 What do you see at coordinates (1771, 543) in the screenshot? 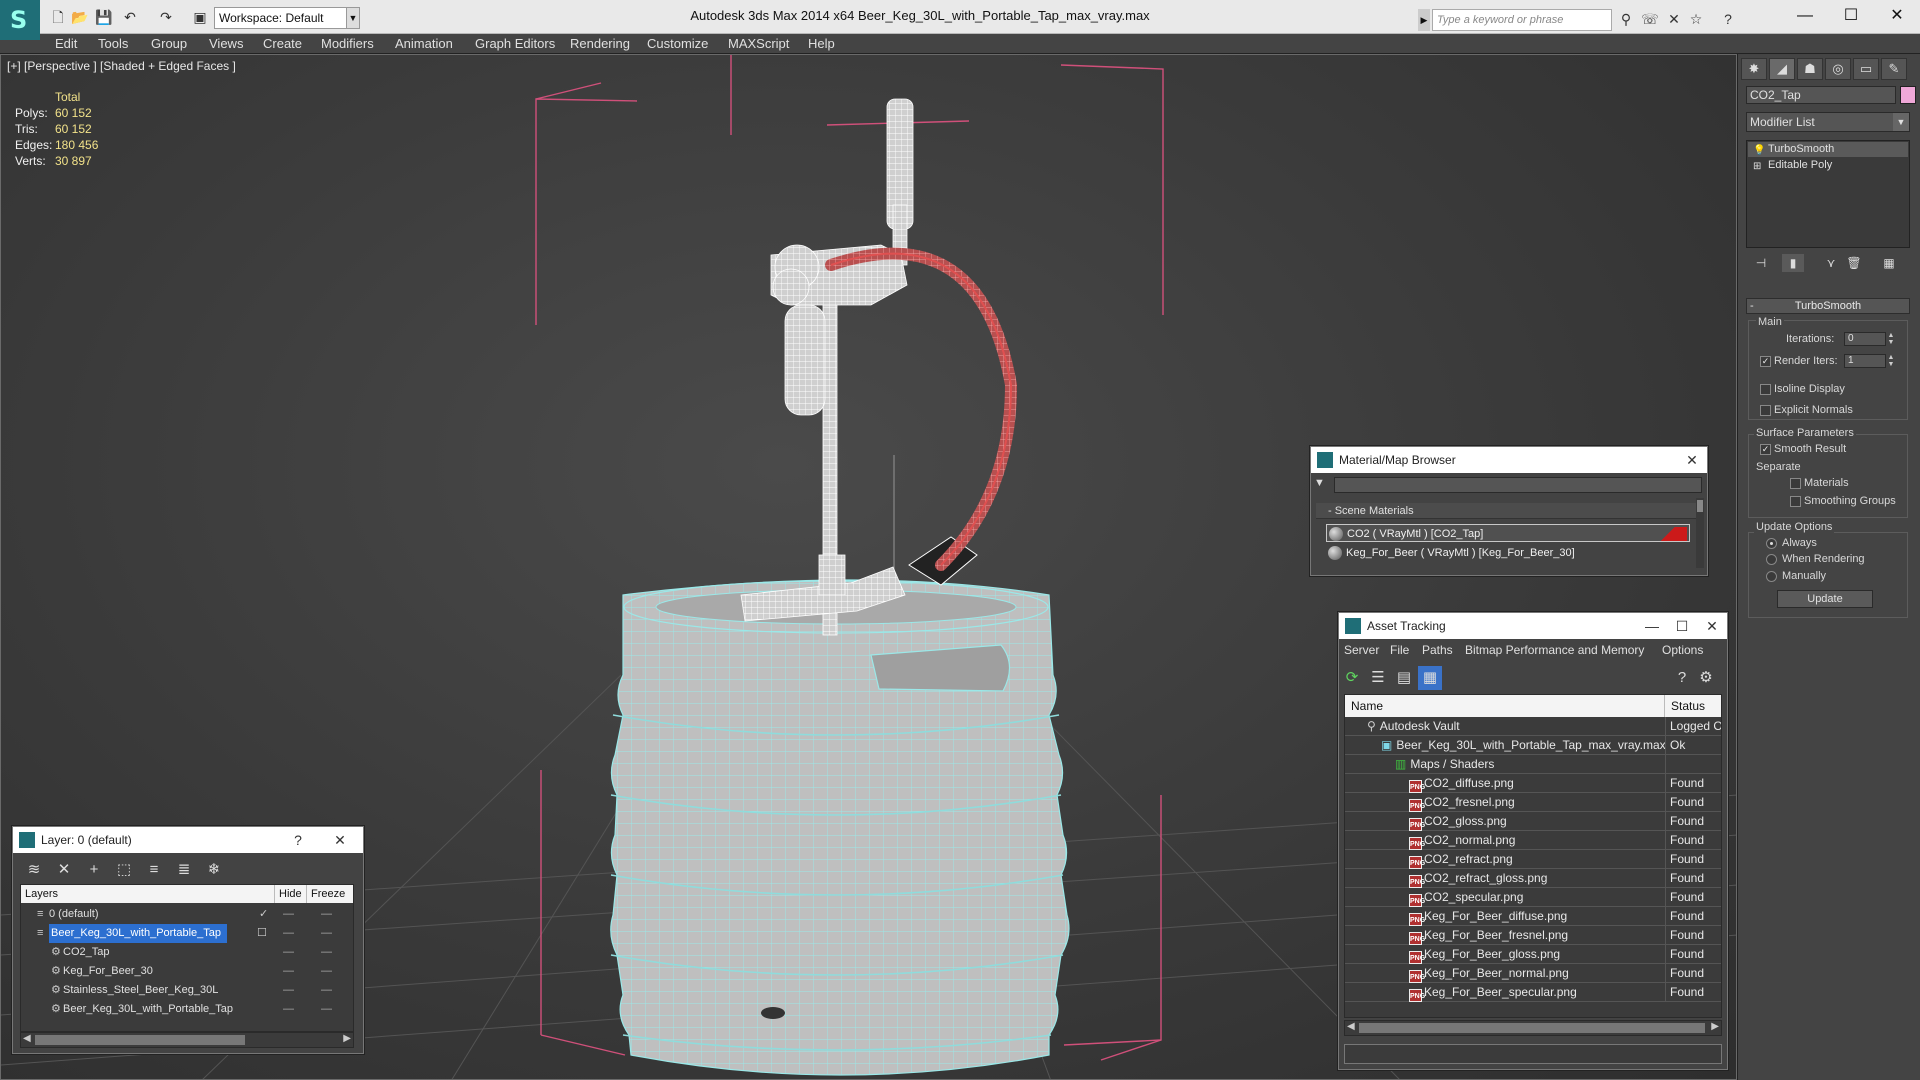
I see `always-radio` at bounding box center [1771, 543].